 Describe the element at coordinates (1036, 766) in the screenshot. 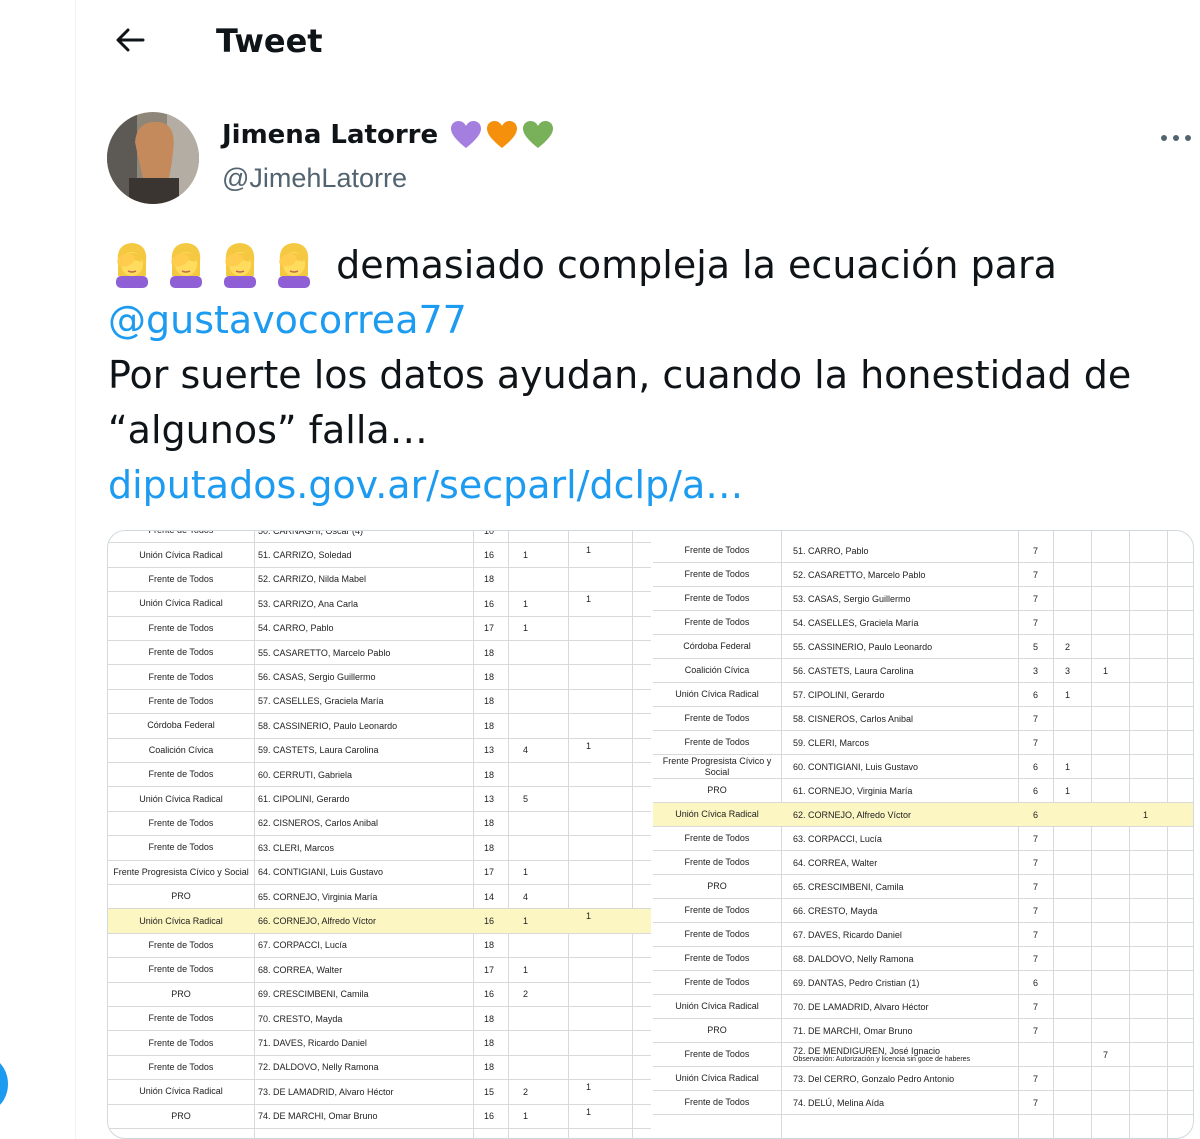

I see `value-cell: 6` at that location.